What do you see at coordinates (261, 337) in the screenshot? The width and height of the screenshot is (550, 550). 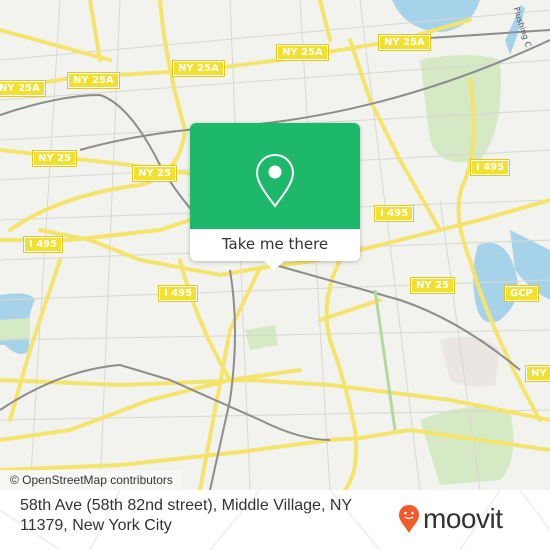 I see `park-juniper` at bounding box center [261, 337].